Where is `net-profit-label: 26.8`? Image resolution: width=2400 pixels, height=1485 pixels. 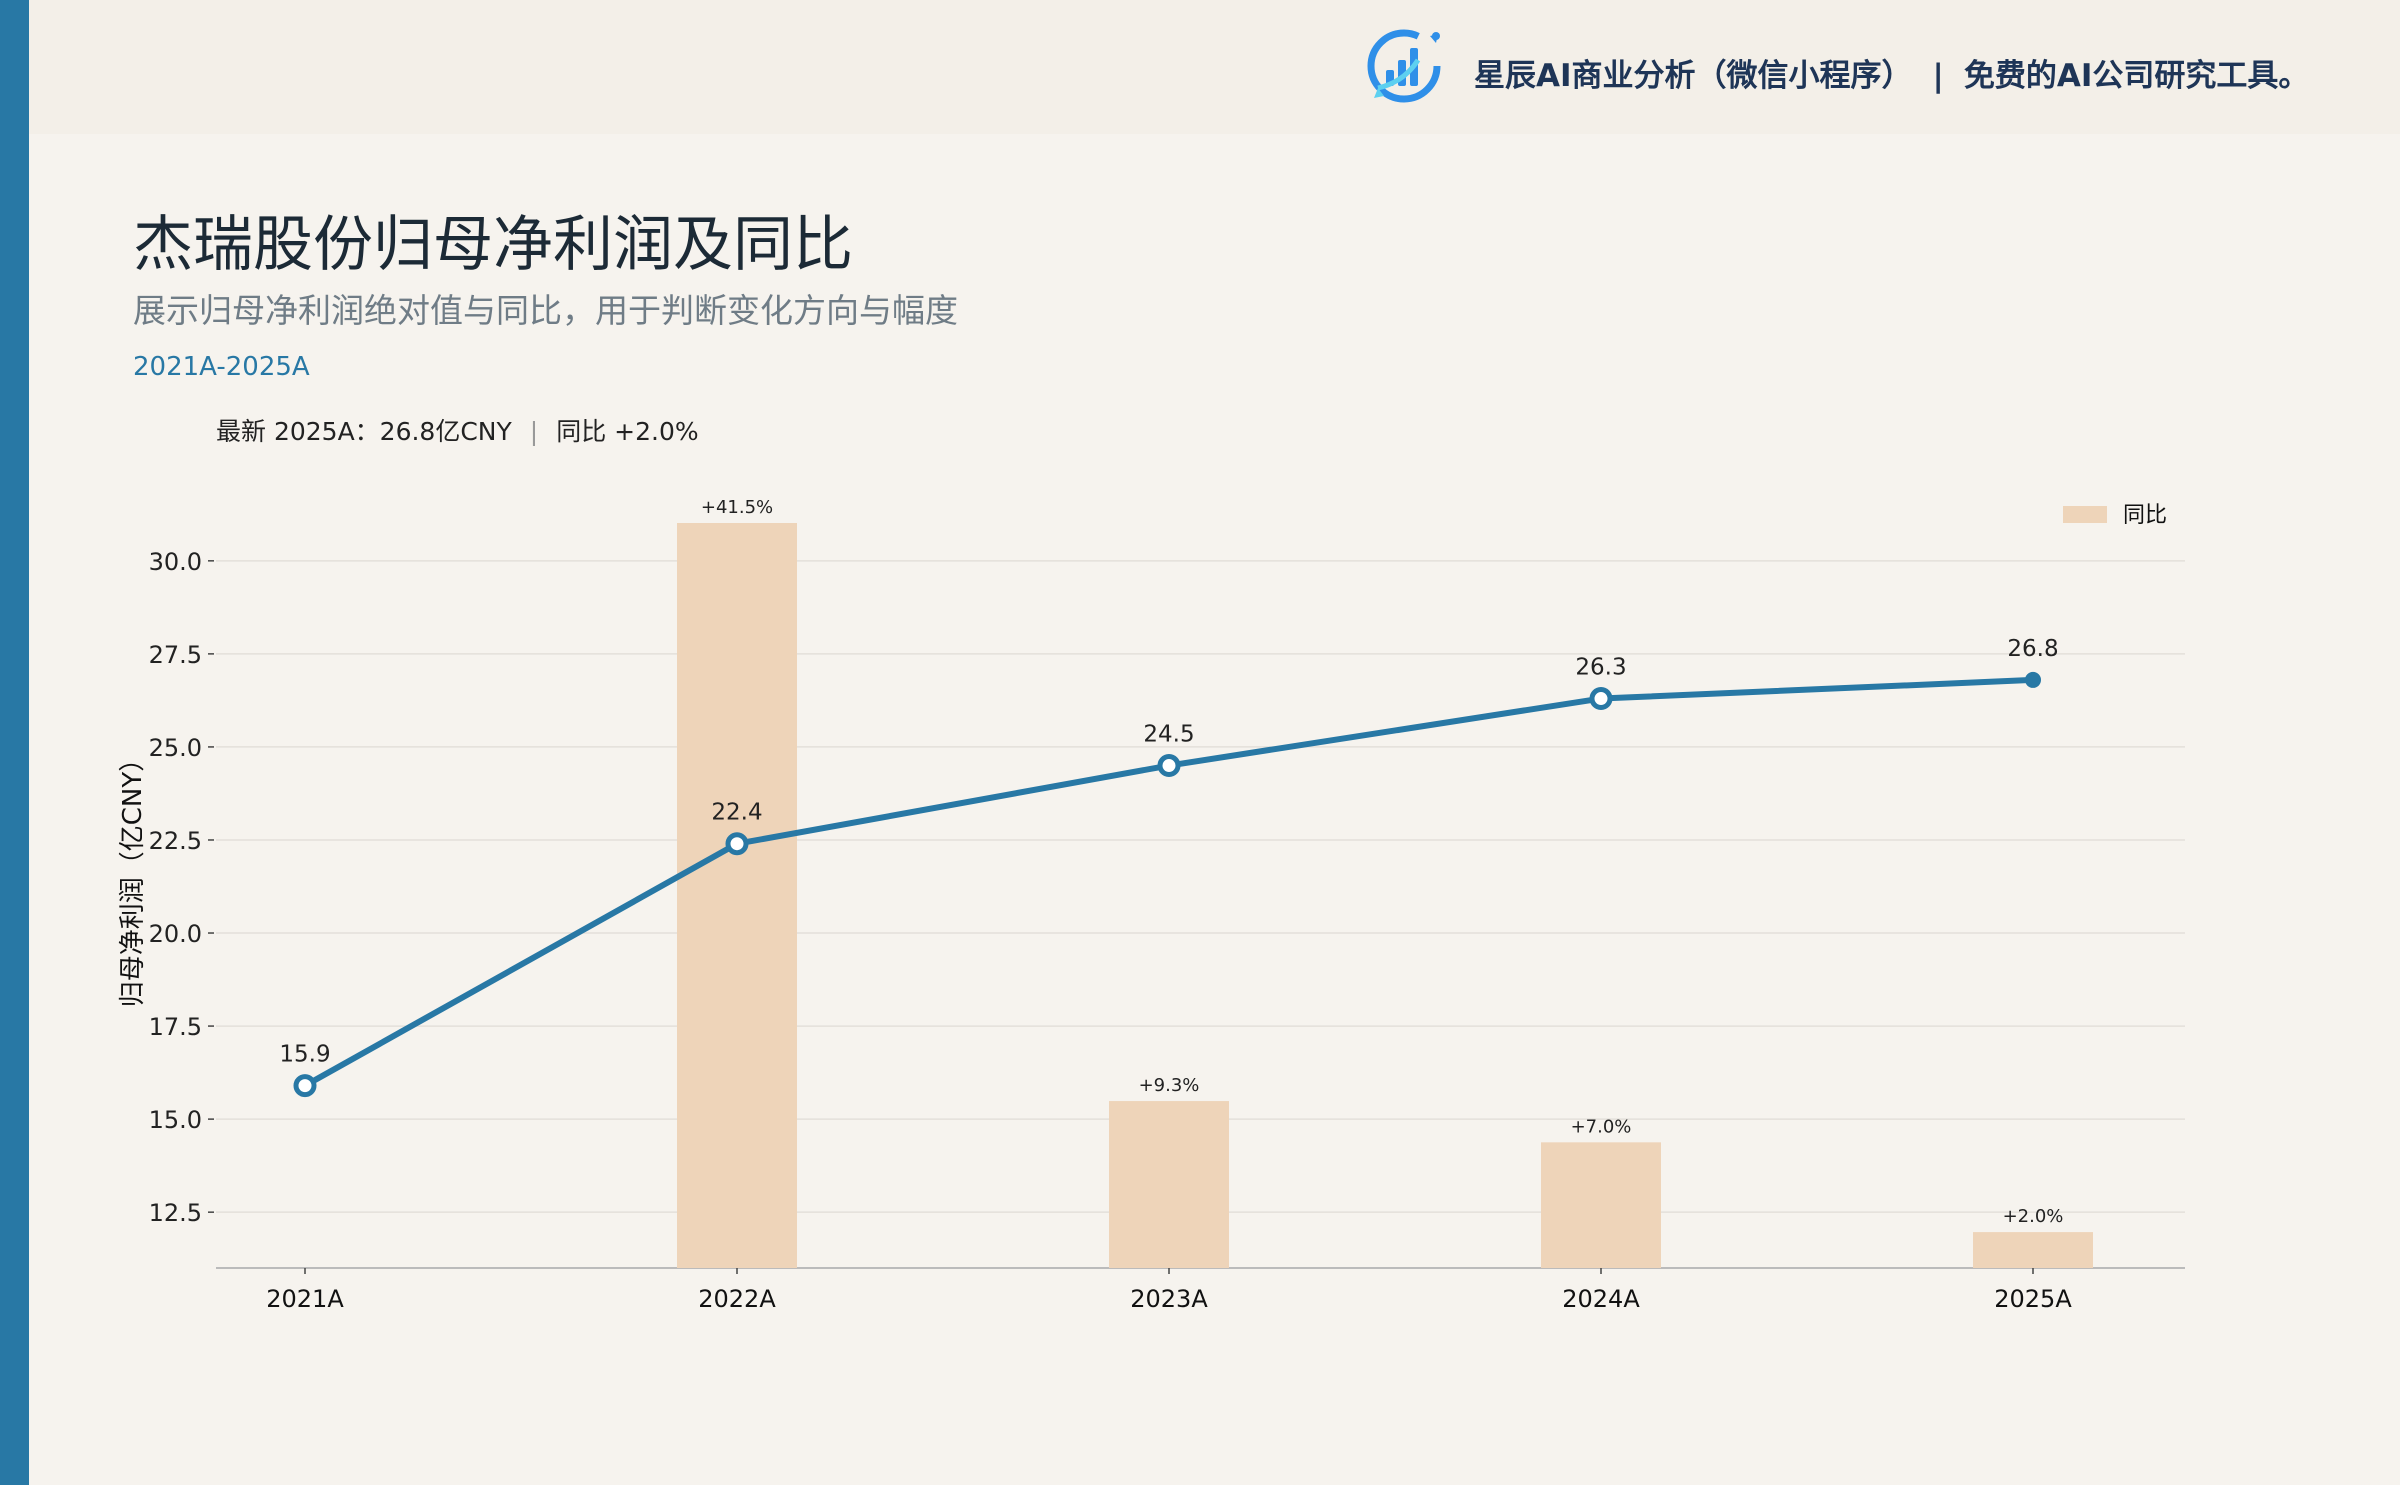
net-profit-label: 26.8 is located at coordinates (2032, 649).